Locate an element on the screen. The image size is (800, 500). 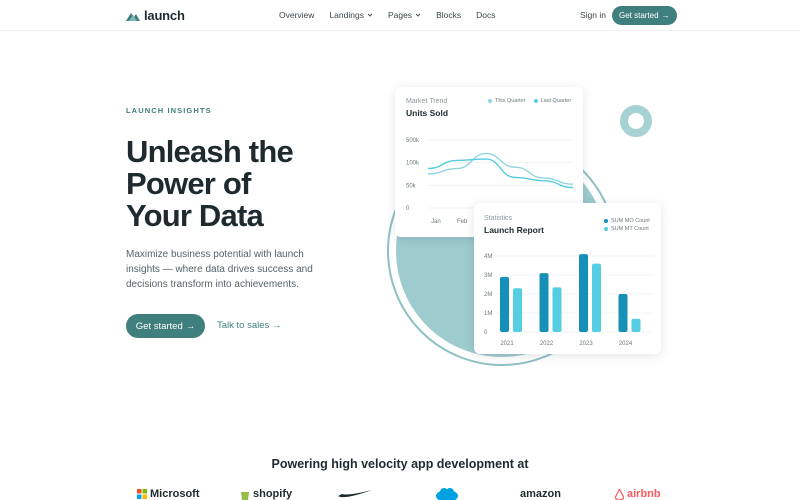
microsoft-logo: Microsoft is located at coordinates (168, 494).